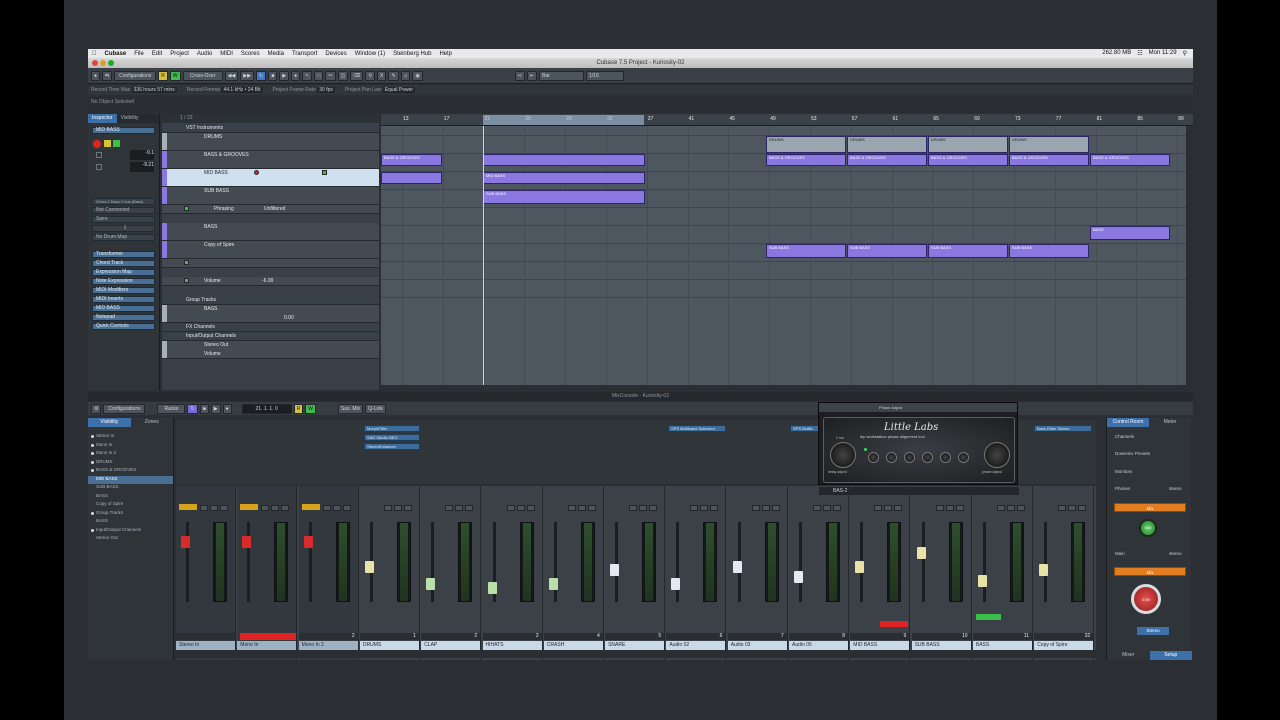 The image size is (1280, 720). I want to click on inspector-write-button, so click(116, 143).